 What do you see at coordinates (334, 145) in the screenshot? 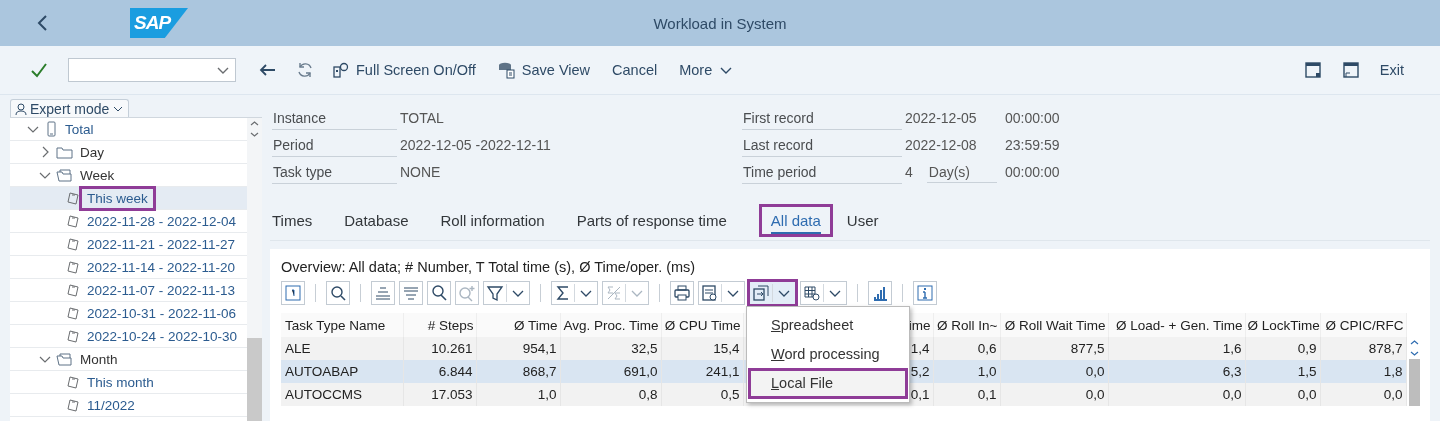
I see `field-label: Period` at bounding box center [334, 145].